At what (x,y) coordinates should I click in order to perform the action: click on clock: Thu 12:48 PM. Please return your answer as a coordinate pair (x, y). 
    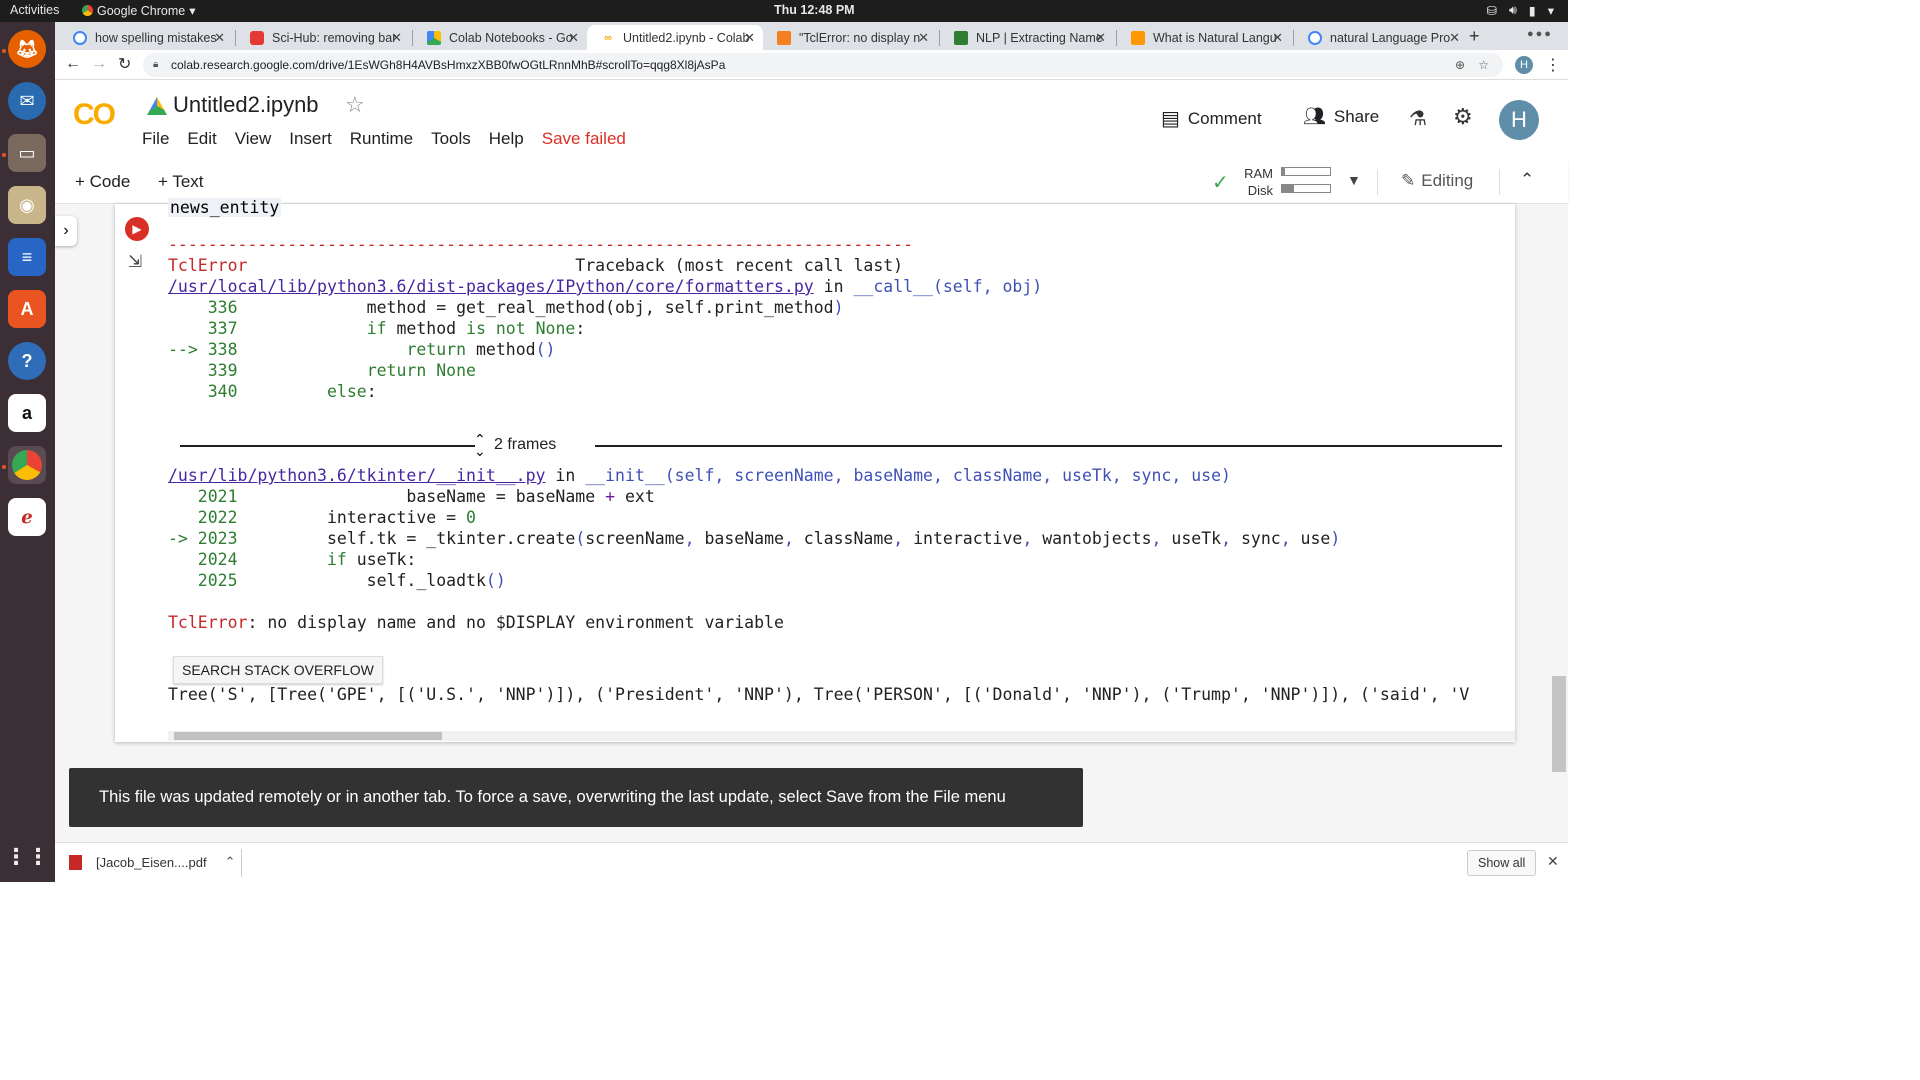
    Looking at the image, I should click on (814, 10).